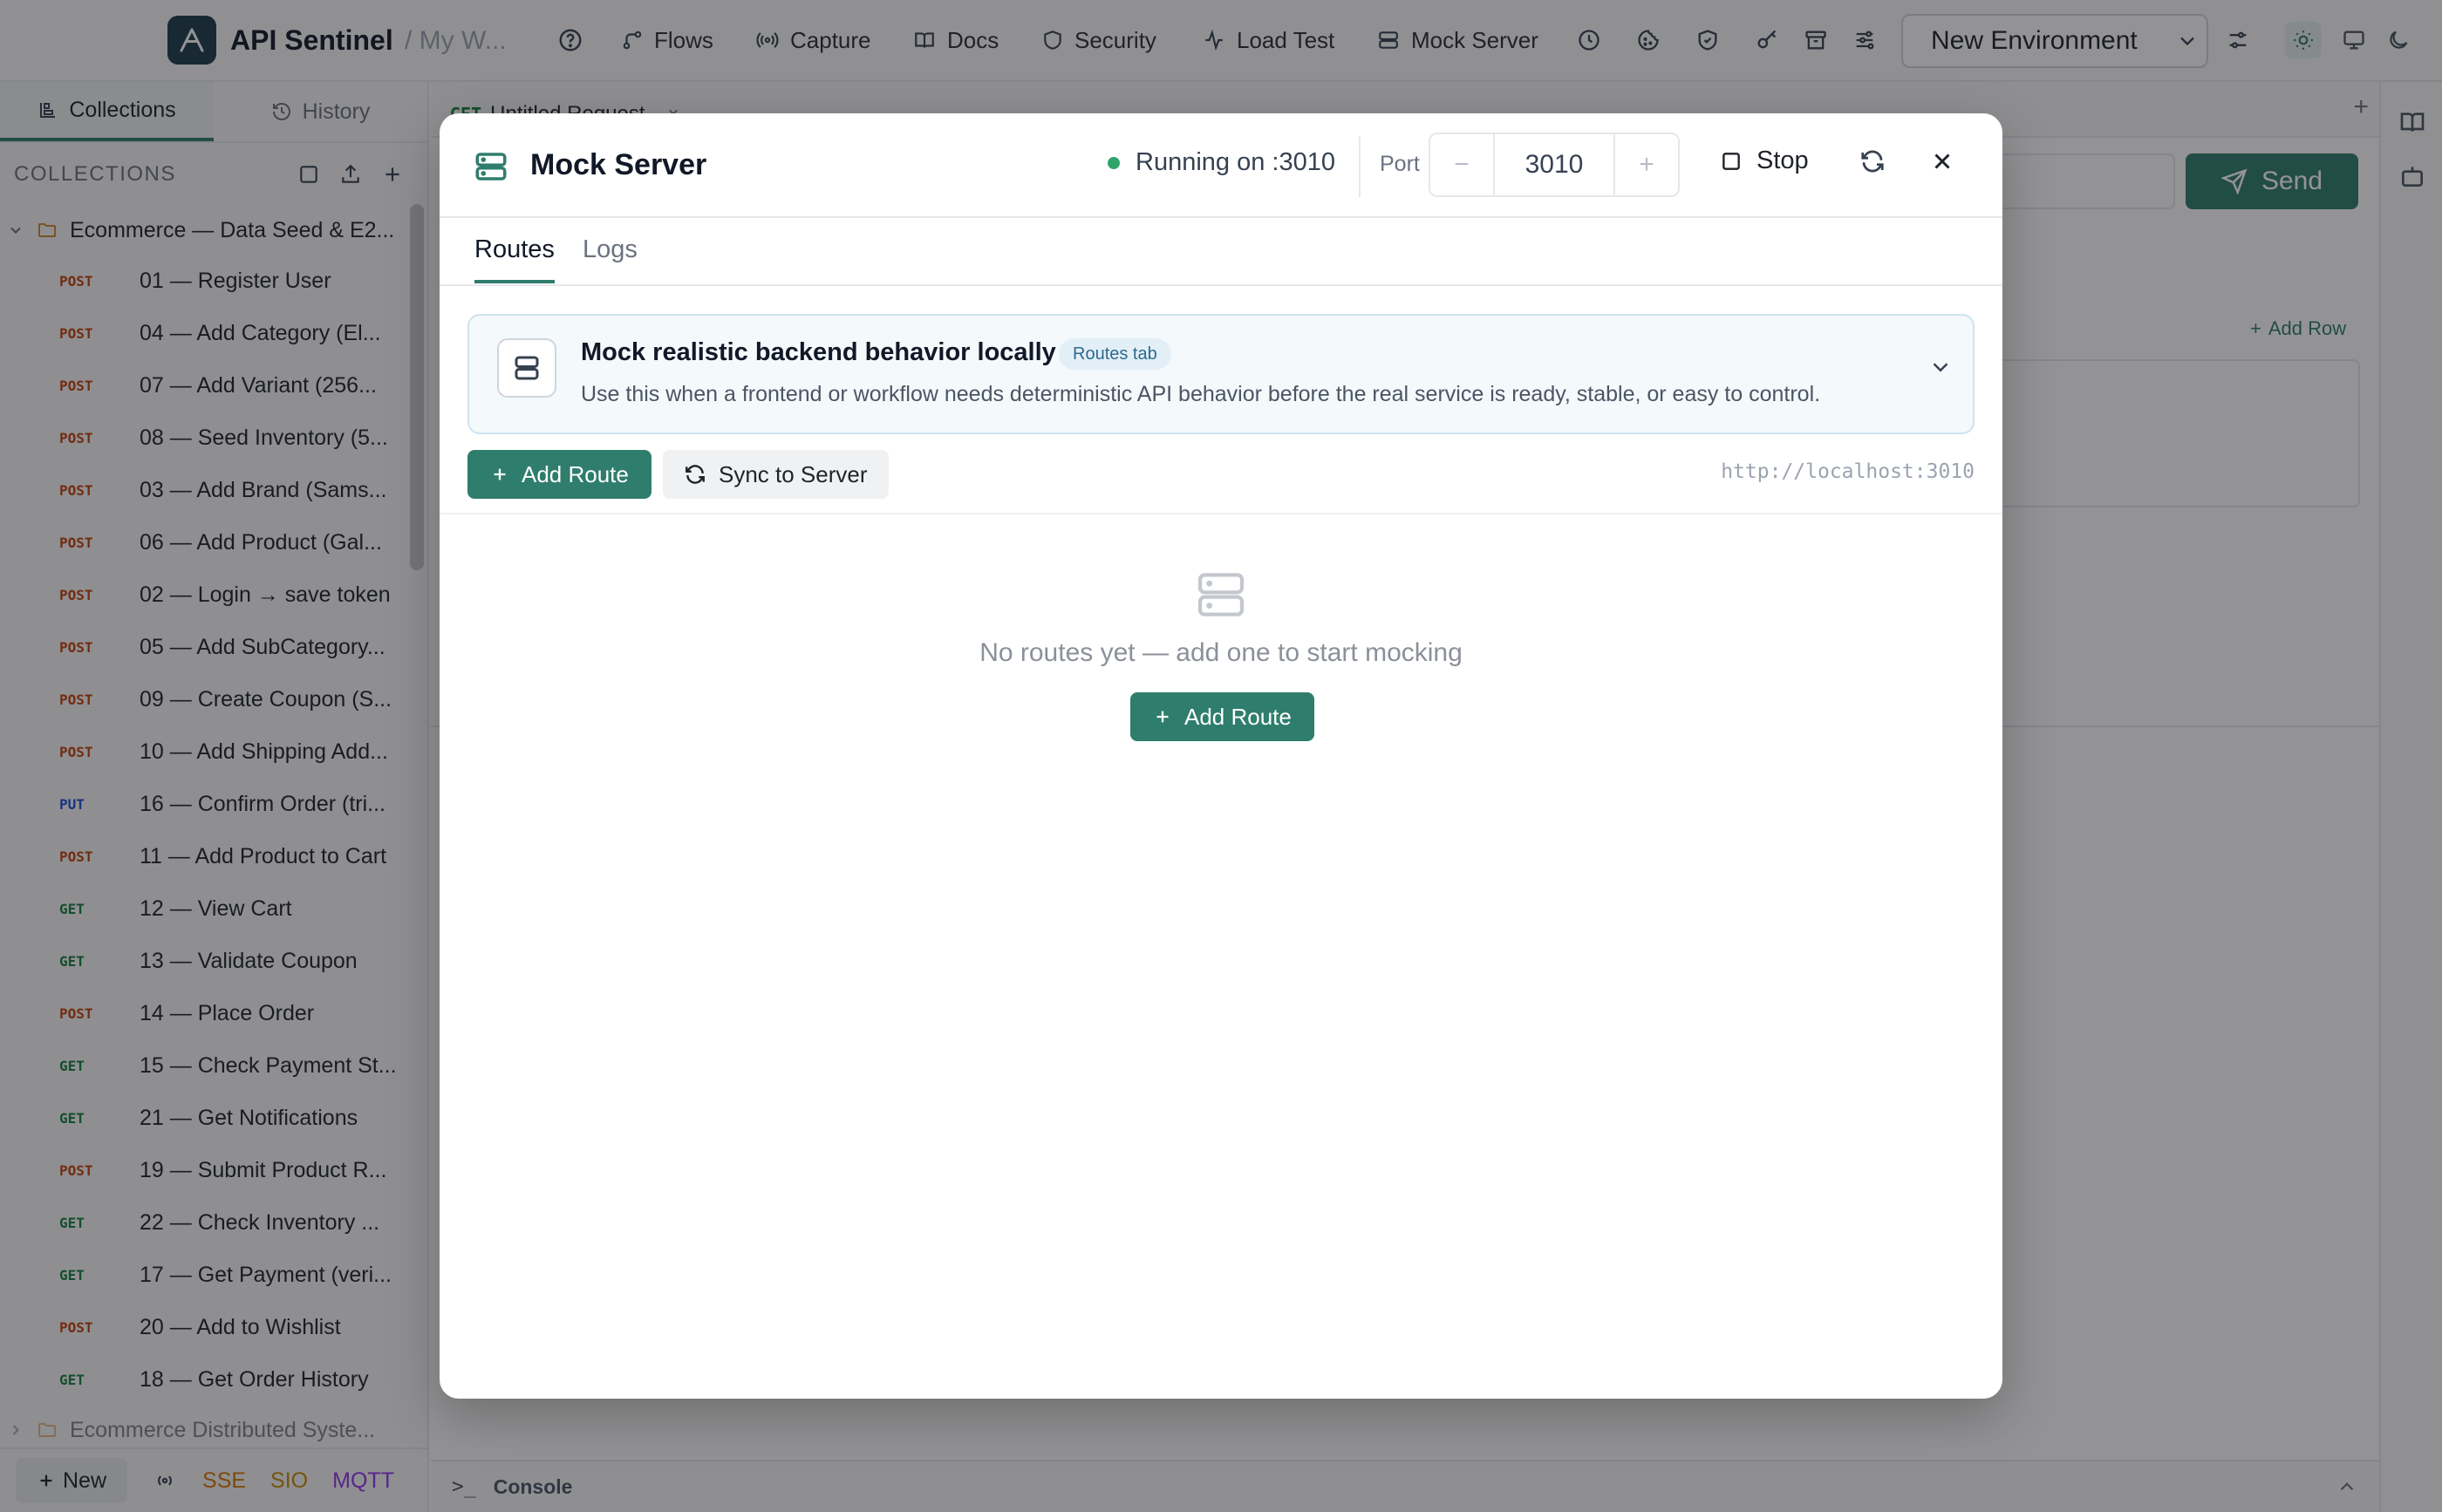  I want to click on port-label: Port, so click(1400, 164).